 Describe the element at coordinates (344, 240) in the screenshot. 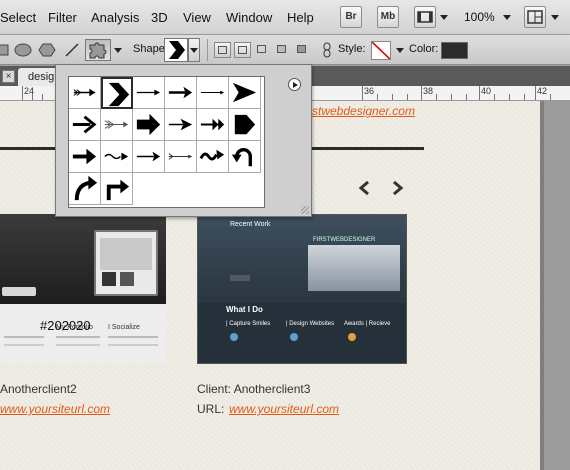

I see `thumb-logo: FIRSTWEBDESIGNER` at that location.